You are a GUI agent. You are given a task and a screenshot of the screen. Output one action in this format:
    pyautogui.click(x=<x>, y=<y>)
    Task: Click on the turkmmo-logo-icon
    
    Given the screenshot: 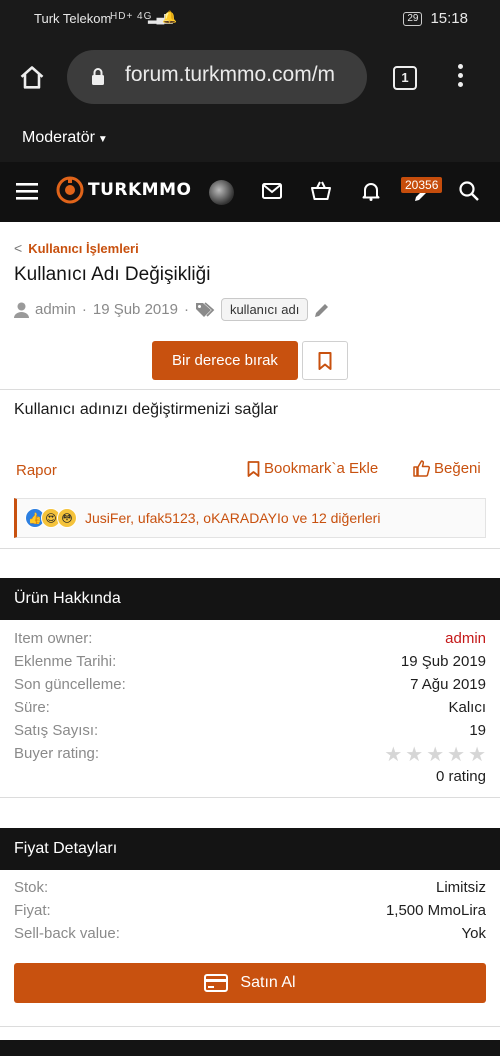 What is the action you would take?
    pyautogui.click(x=70, y=190)
    